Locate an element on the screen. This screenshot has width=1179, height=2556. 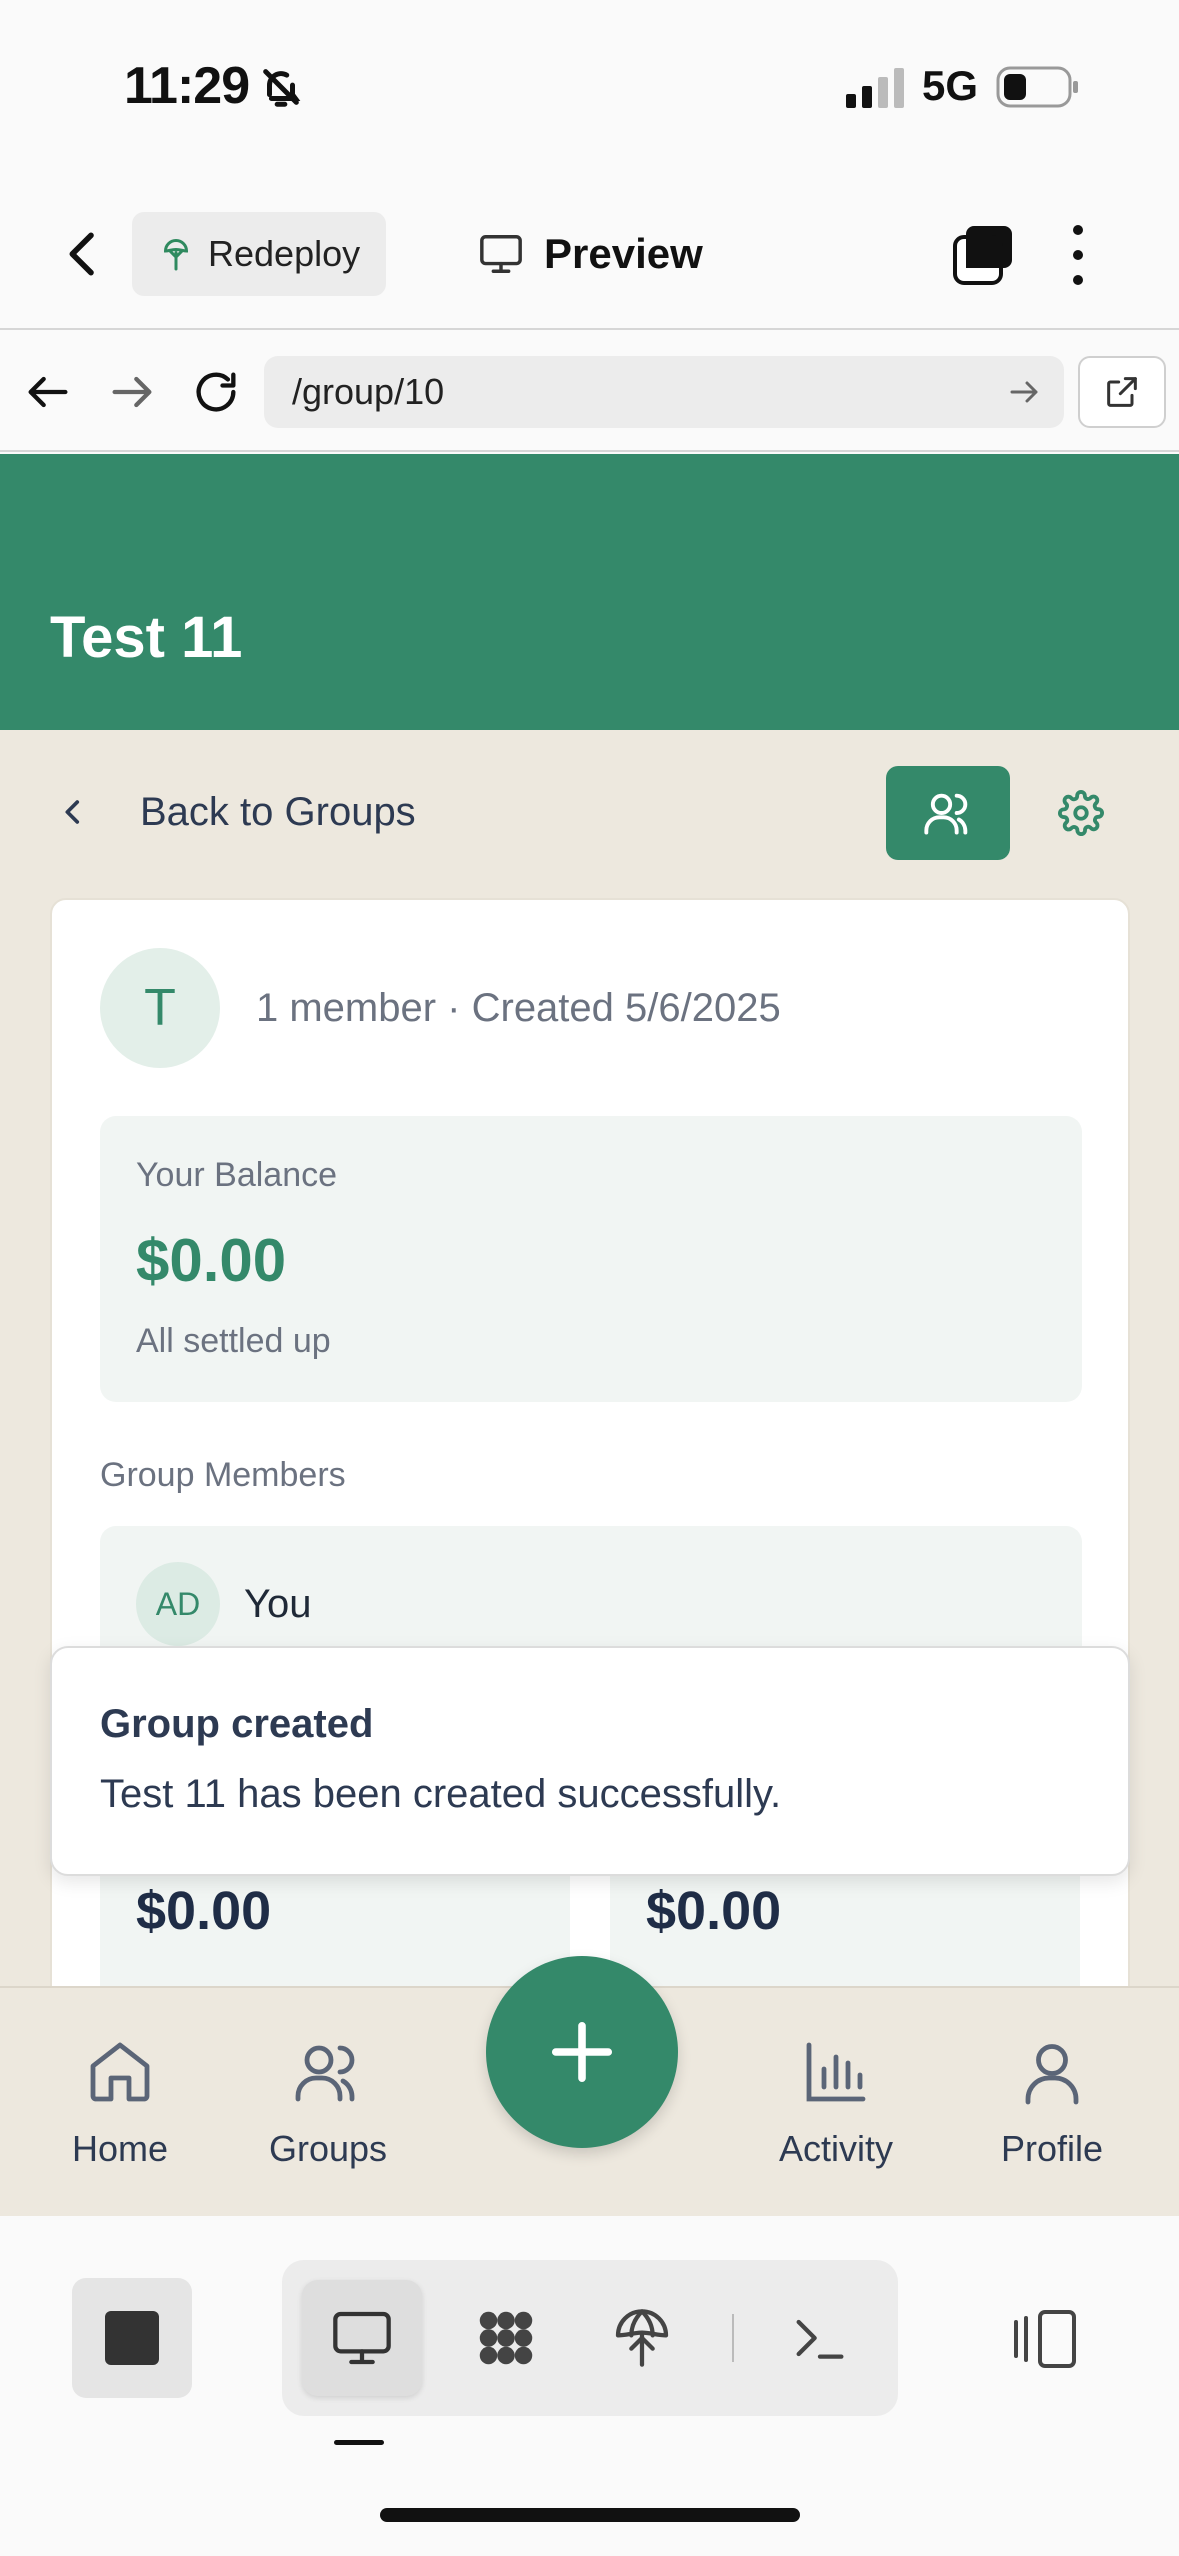
user-icon is located at coordinates (1052, 2074).